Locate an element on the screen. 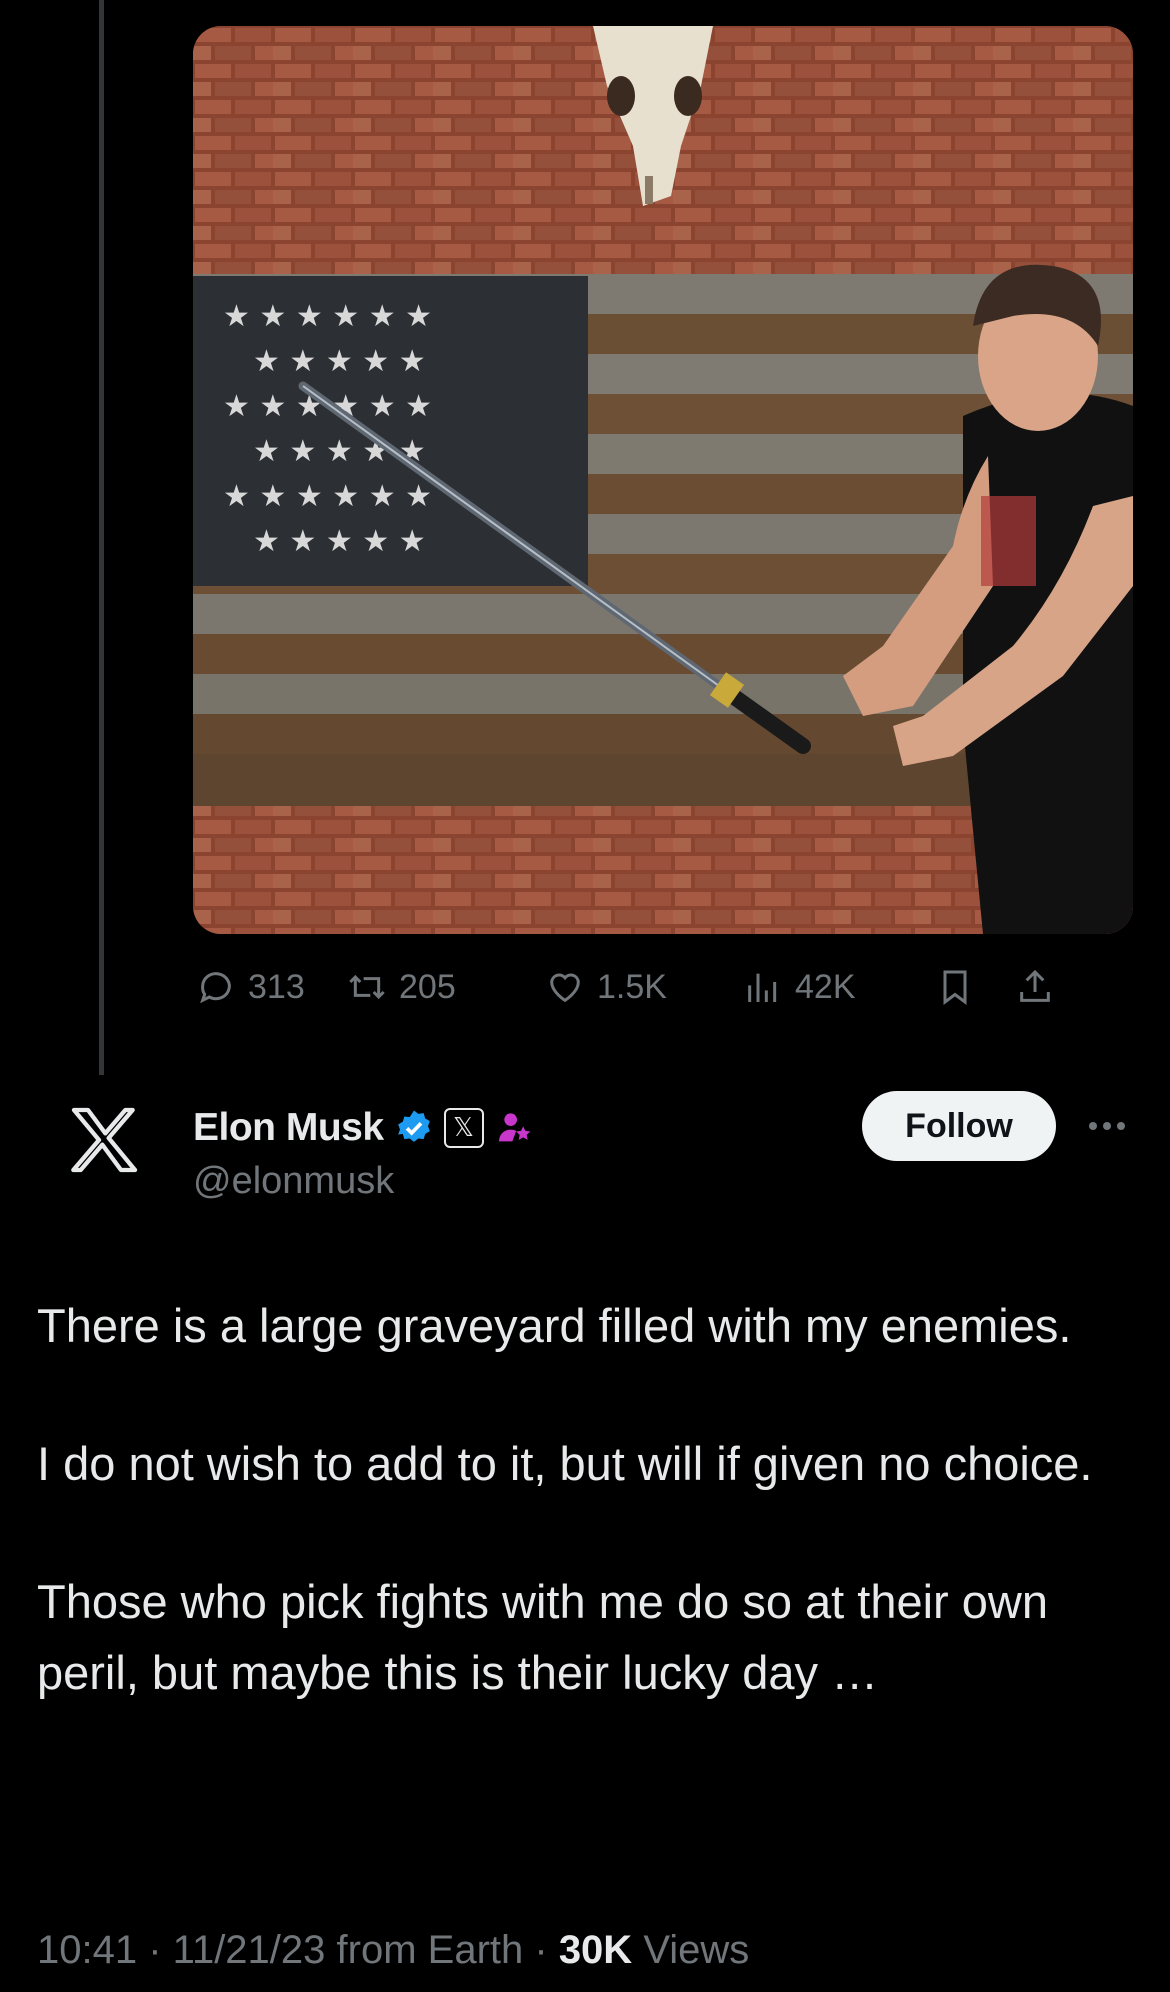 This screenshot has width=1170, height=1992. repost-button: 205 is located at coordinates (446, 987).